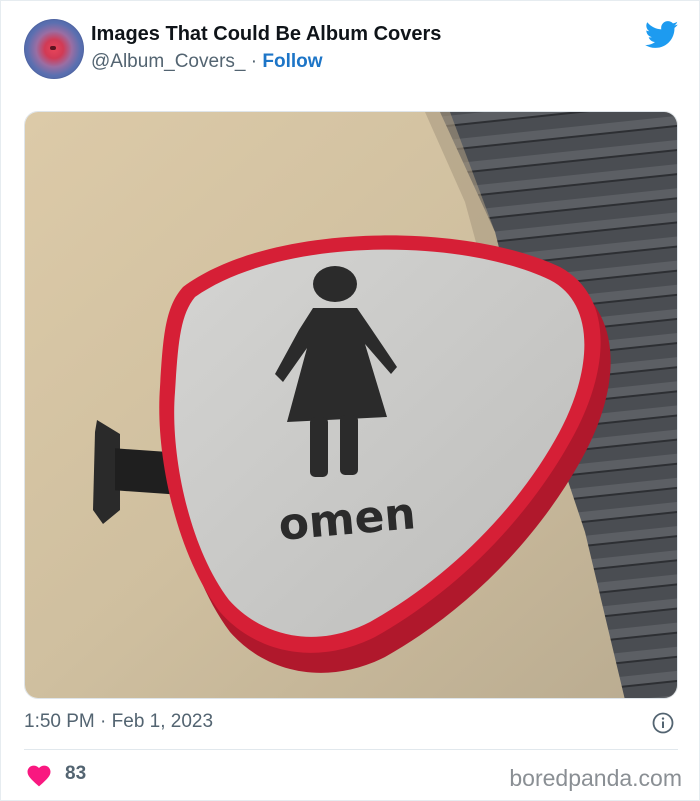 The image size is (700, 801). Describe the element at coordinates (292, 61) in the screenshot. I see `follow-button: Follow` at that location.